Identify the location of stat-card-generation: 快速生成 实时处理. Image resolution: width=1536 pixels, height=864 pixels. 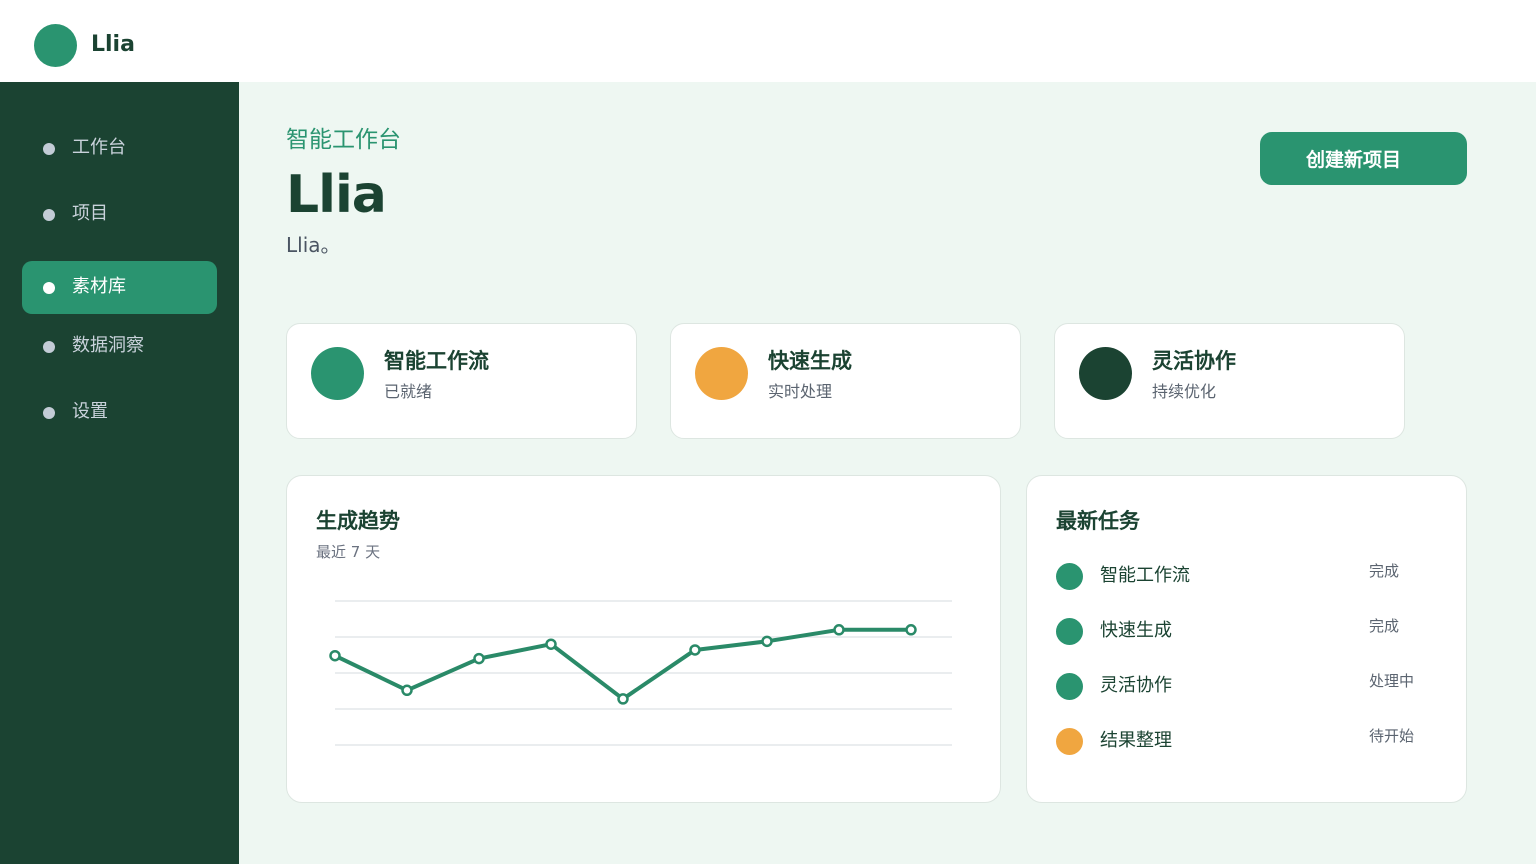
(845, 381).